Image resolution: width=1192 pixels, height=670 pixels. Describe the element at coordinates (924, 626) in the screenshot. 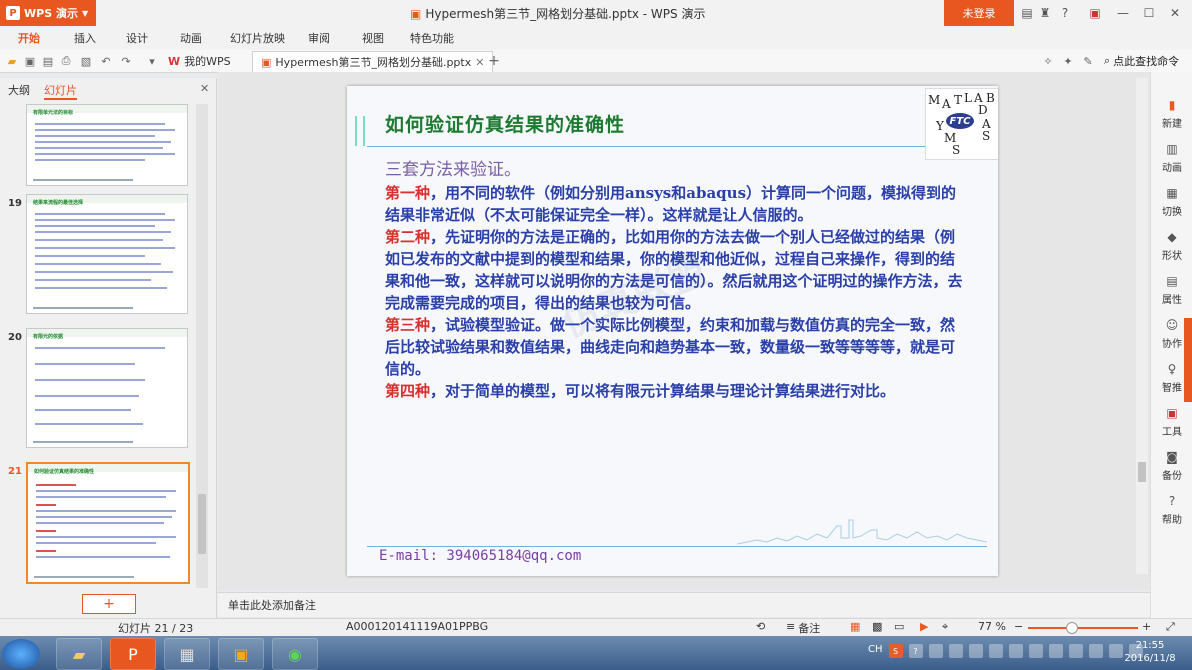

I see `slideshow-icon: ▶` at that location.